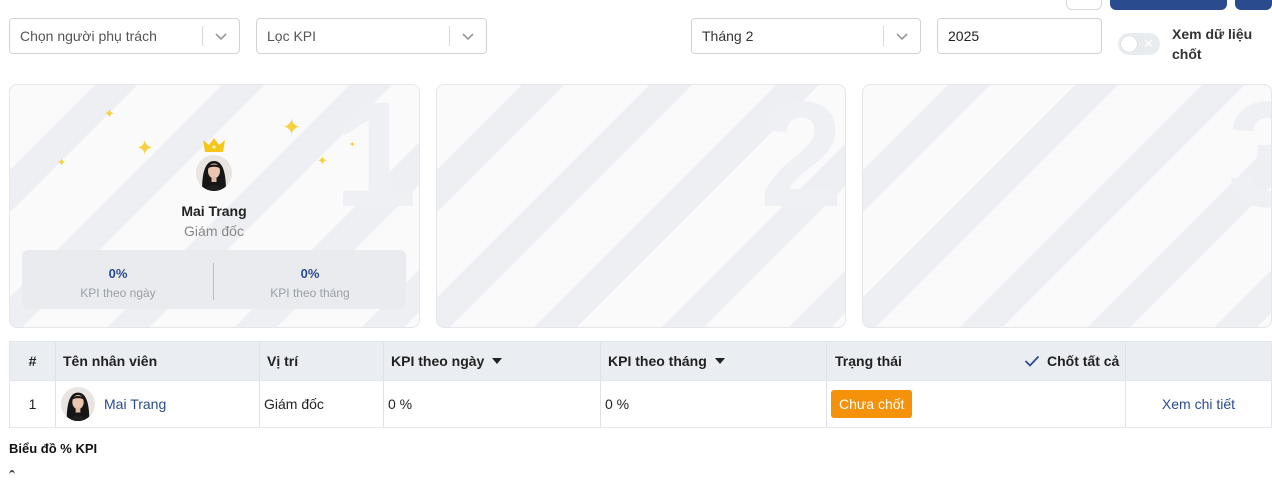 The height and width of the screenshot is (480, 1272). I want to click on employee-name-link: Mai Trang, so click(135, 404).